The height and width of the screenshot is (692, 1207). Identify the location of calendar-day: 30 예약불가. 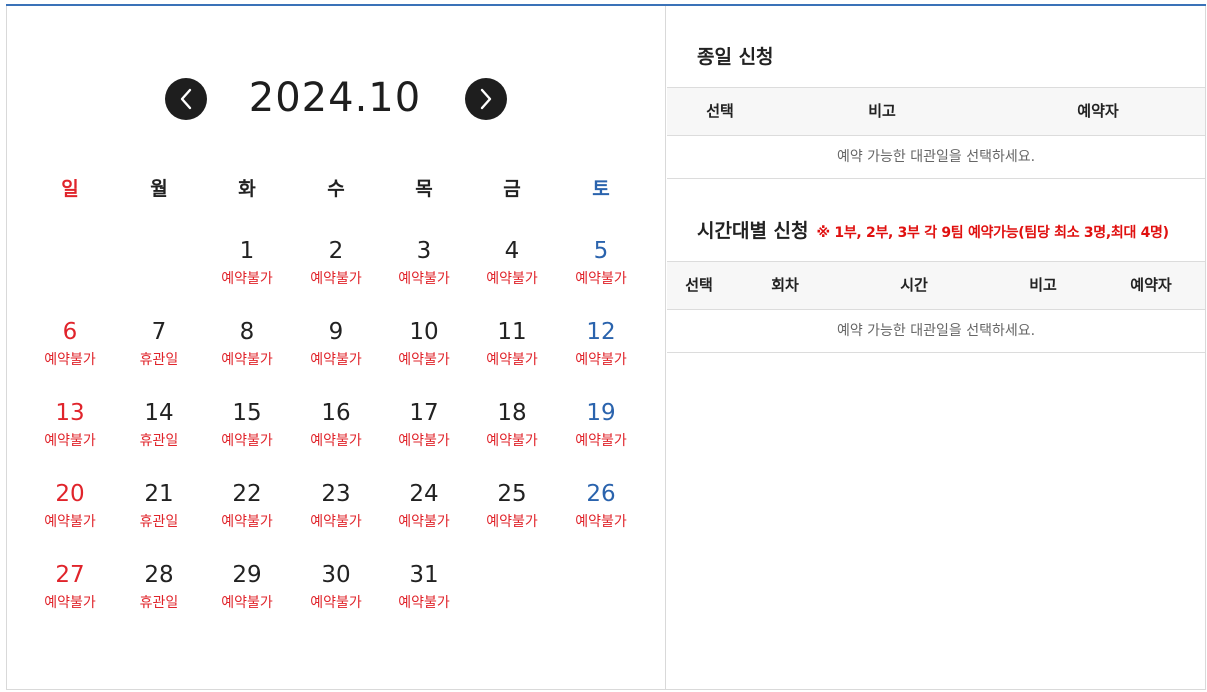
(336, 595).